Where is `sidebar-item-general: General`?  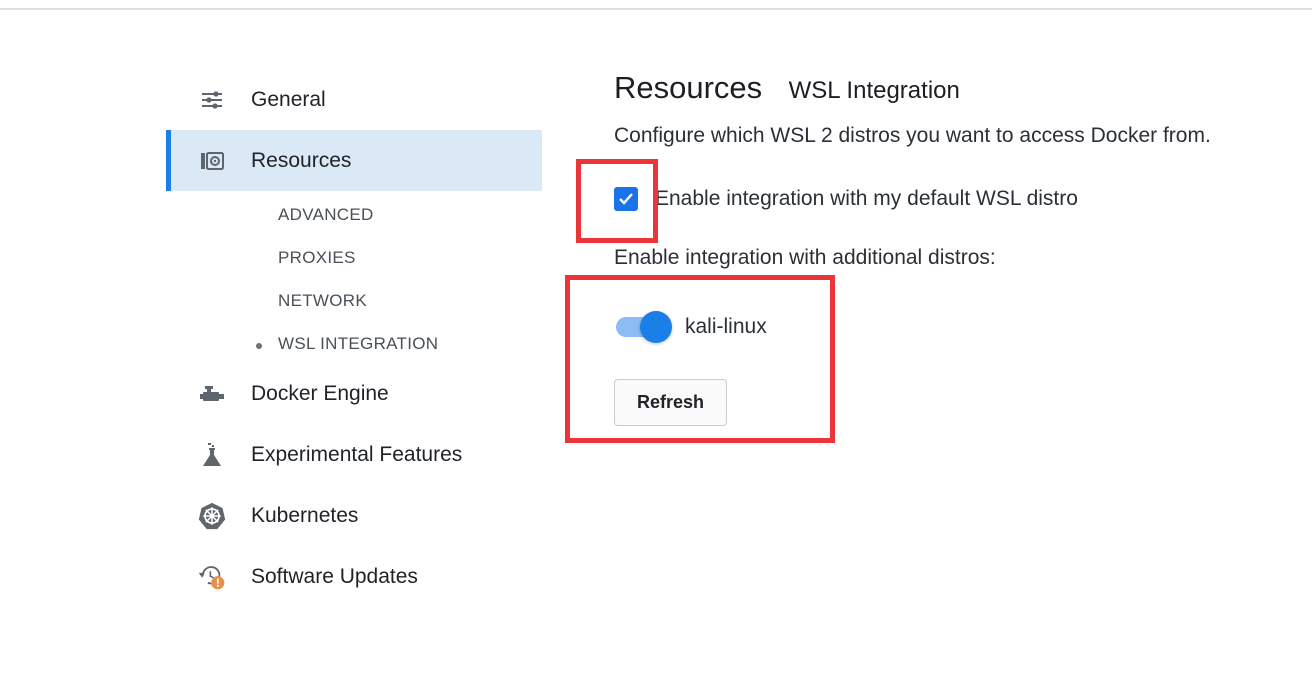
sidebar-item-general: General is located at coordinates (354, 99).